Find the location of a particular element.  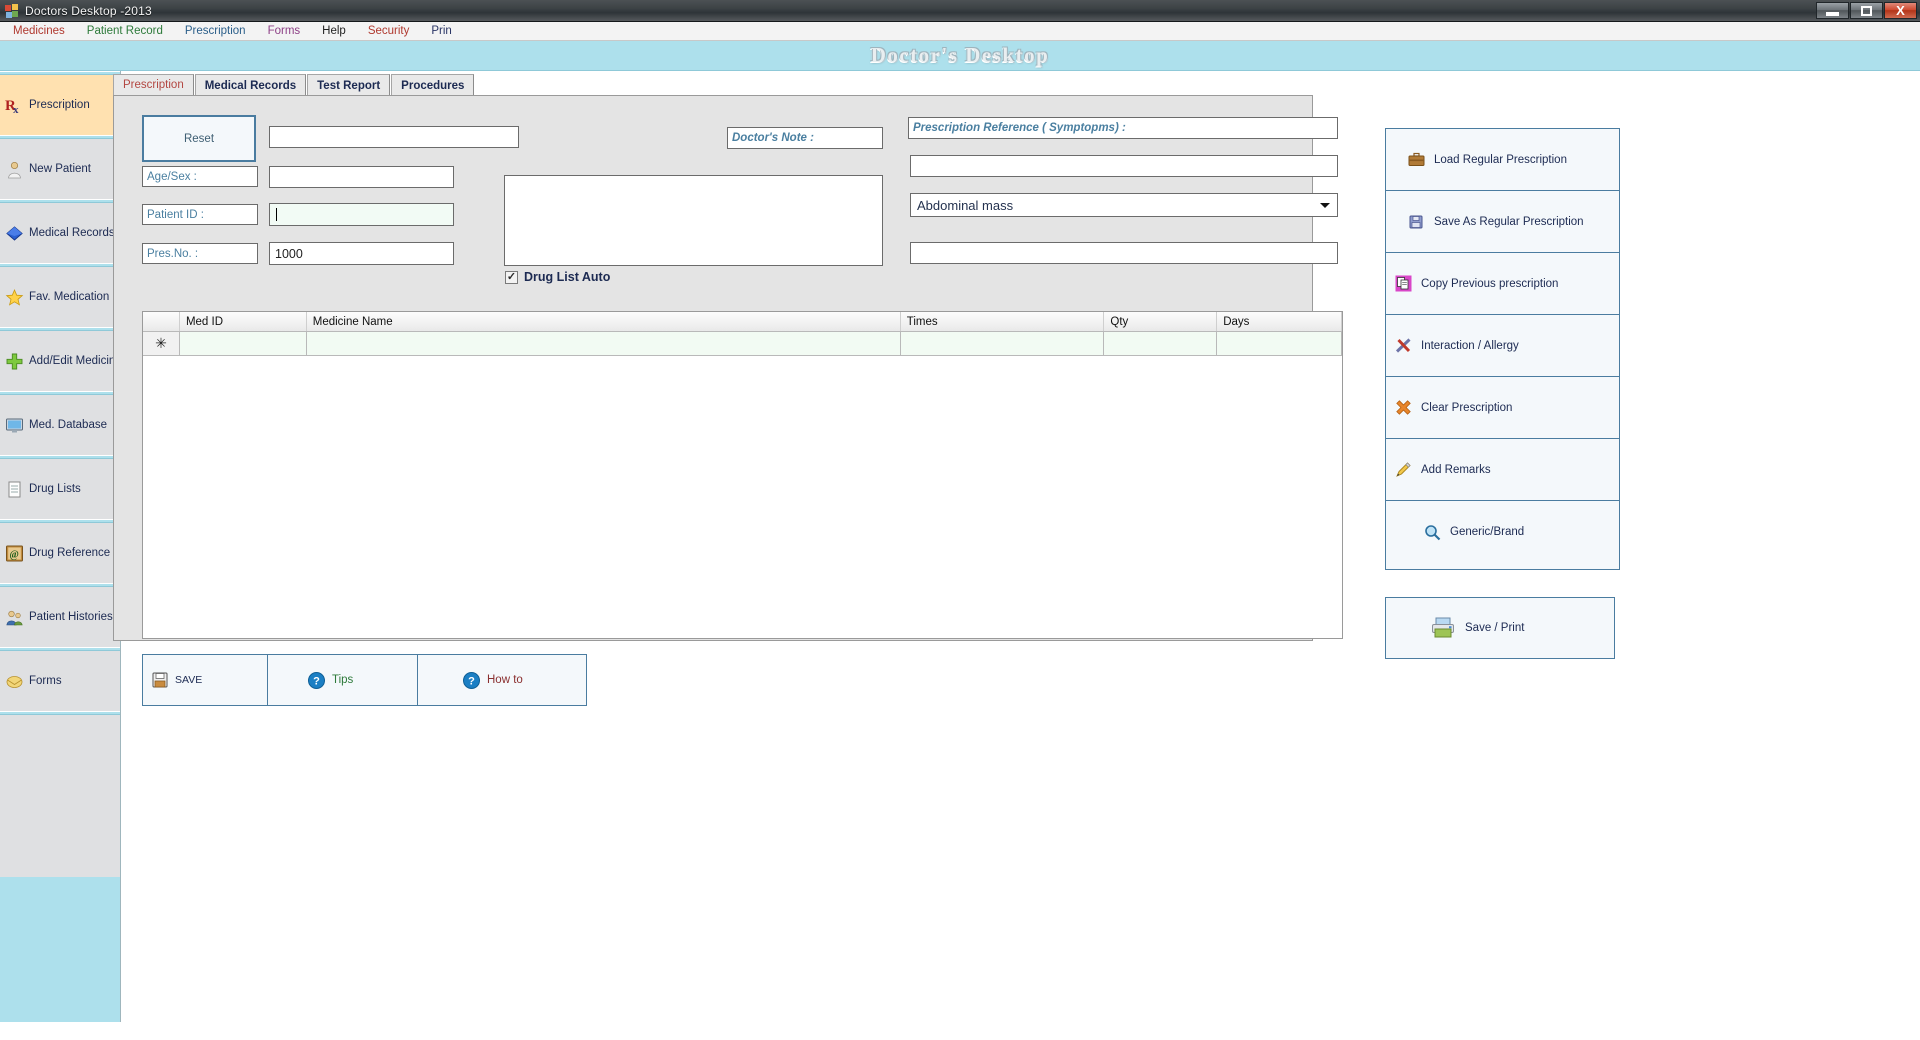

doctors-note-label: Doctor's Note : is located at coordinates (805, 138).